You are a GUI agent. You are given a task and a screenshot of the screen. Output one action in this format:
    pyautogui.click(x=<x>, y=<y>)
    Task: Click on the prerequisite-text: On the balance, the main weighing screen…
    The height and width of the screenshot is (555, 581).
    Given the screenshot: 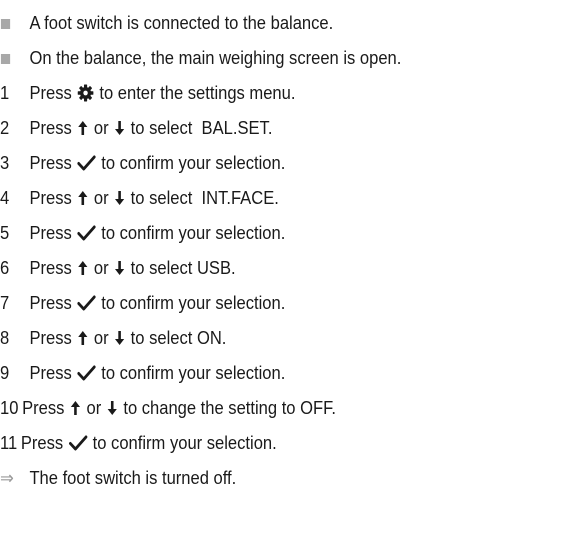 What is the action you would take?
    pyautogui.click(x=215, y=57)
    